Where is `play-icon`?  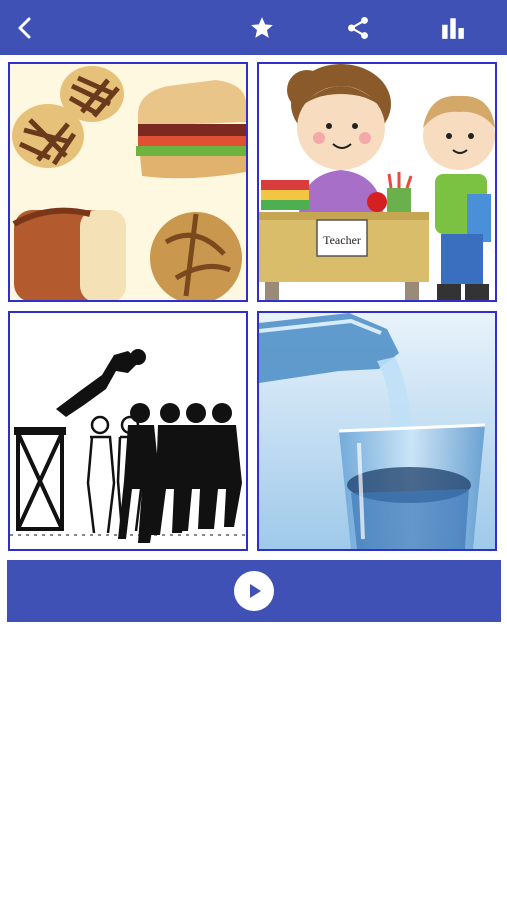
play-icon is located at coordinates (255, 591).